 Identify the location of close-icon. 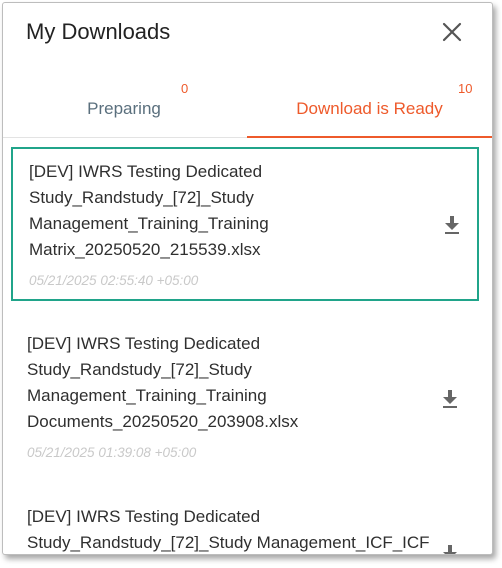
(452, 32).